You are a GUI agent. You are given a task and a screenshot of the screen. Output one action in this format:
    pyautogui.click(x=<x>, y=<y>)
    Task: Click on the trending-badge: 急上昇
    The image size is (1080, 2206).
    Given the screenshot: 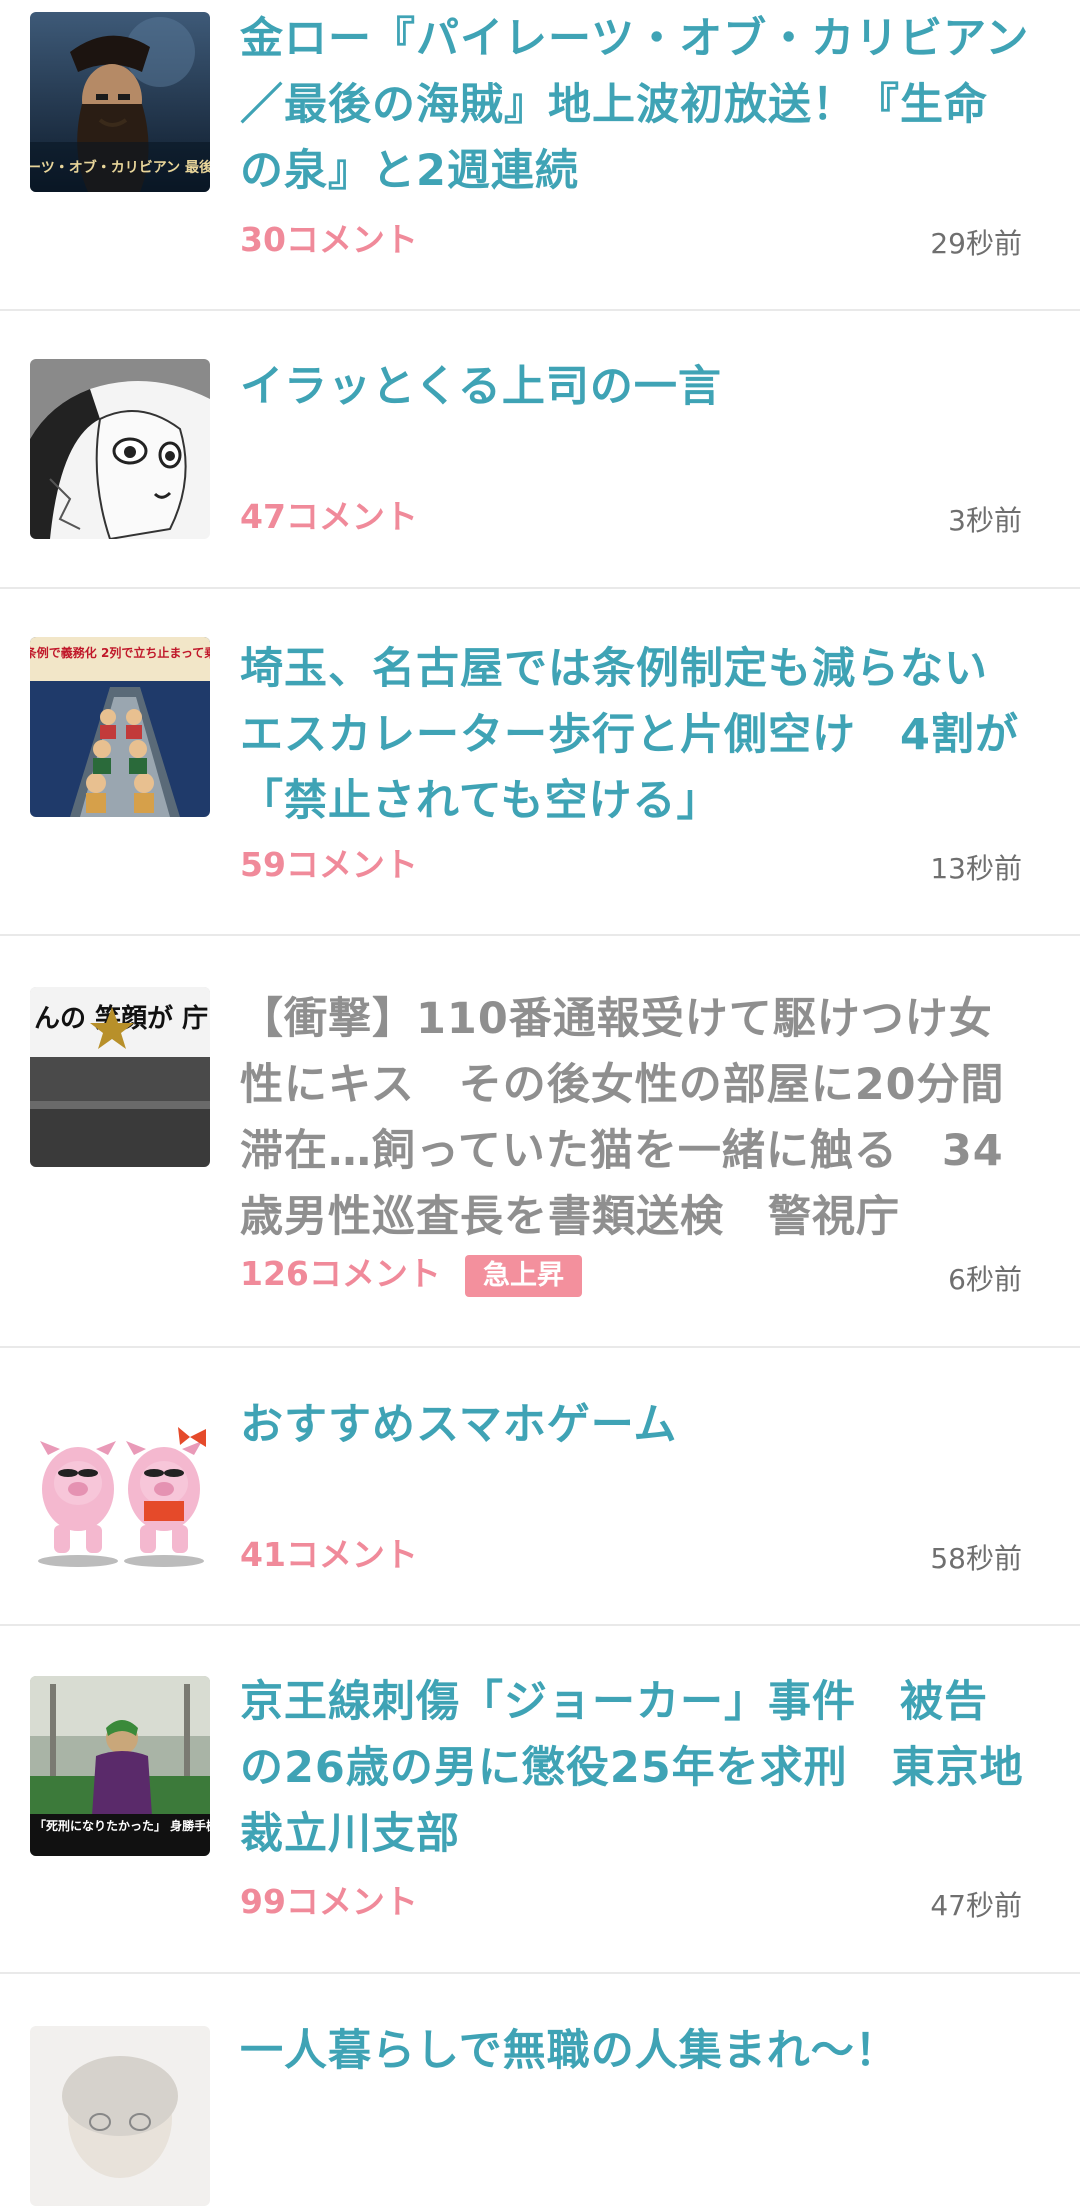 What is the action you would take?
    pyautogui.click(x=523, y=1276)
    